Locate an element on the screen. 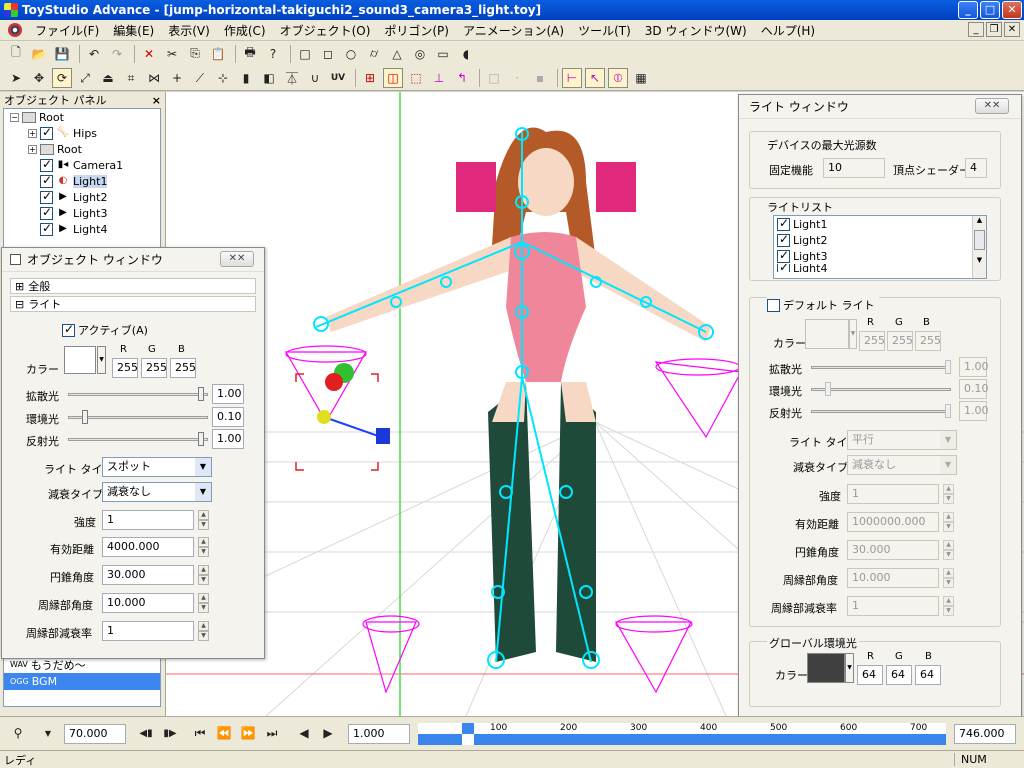 The width and height of the screenshot is (1024, 768). menu-file: ファイル(F) is located at coordinates (67, 30).